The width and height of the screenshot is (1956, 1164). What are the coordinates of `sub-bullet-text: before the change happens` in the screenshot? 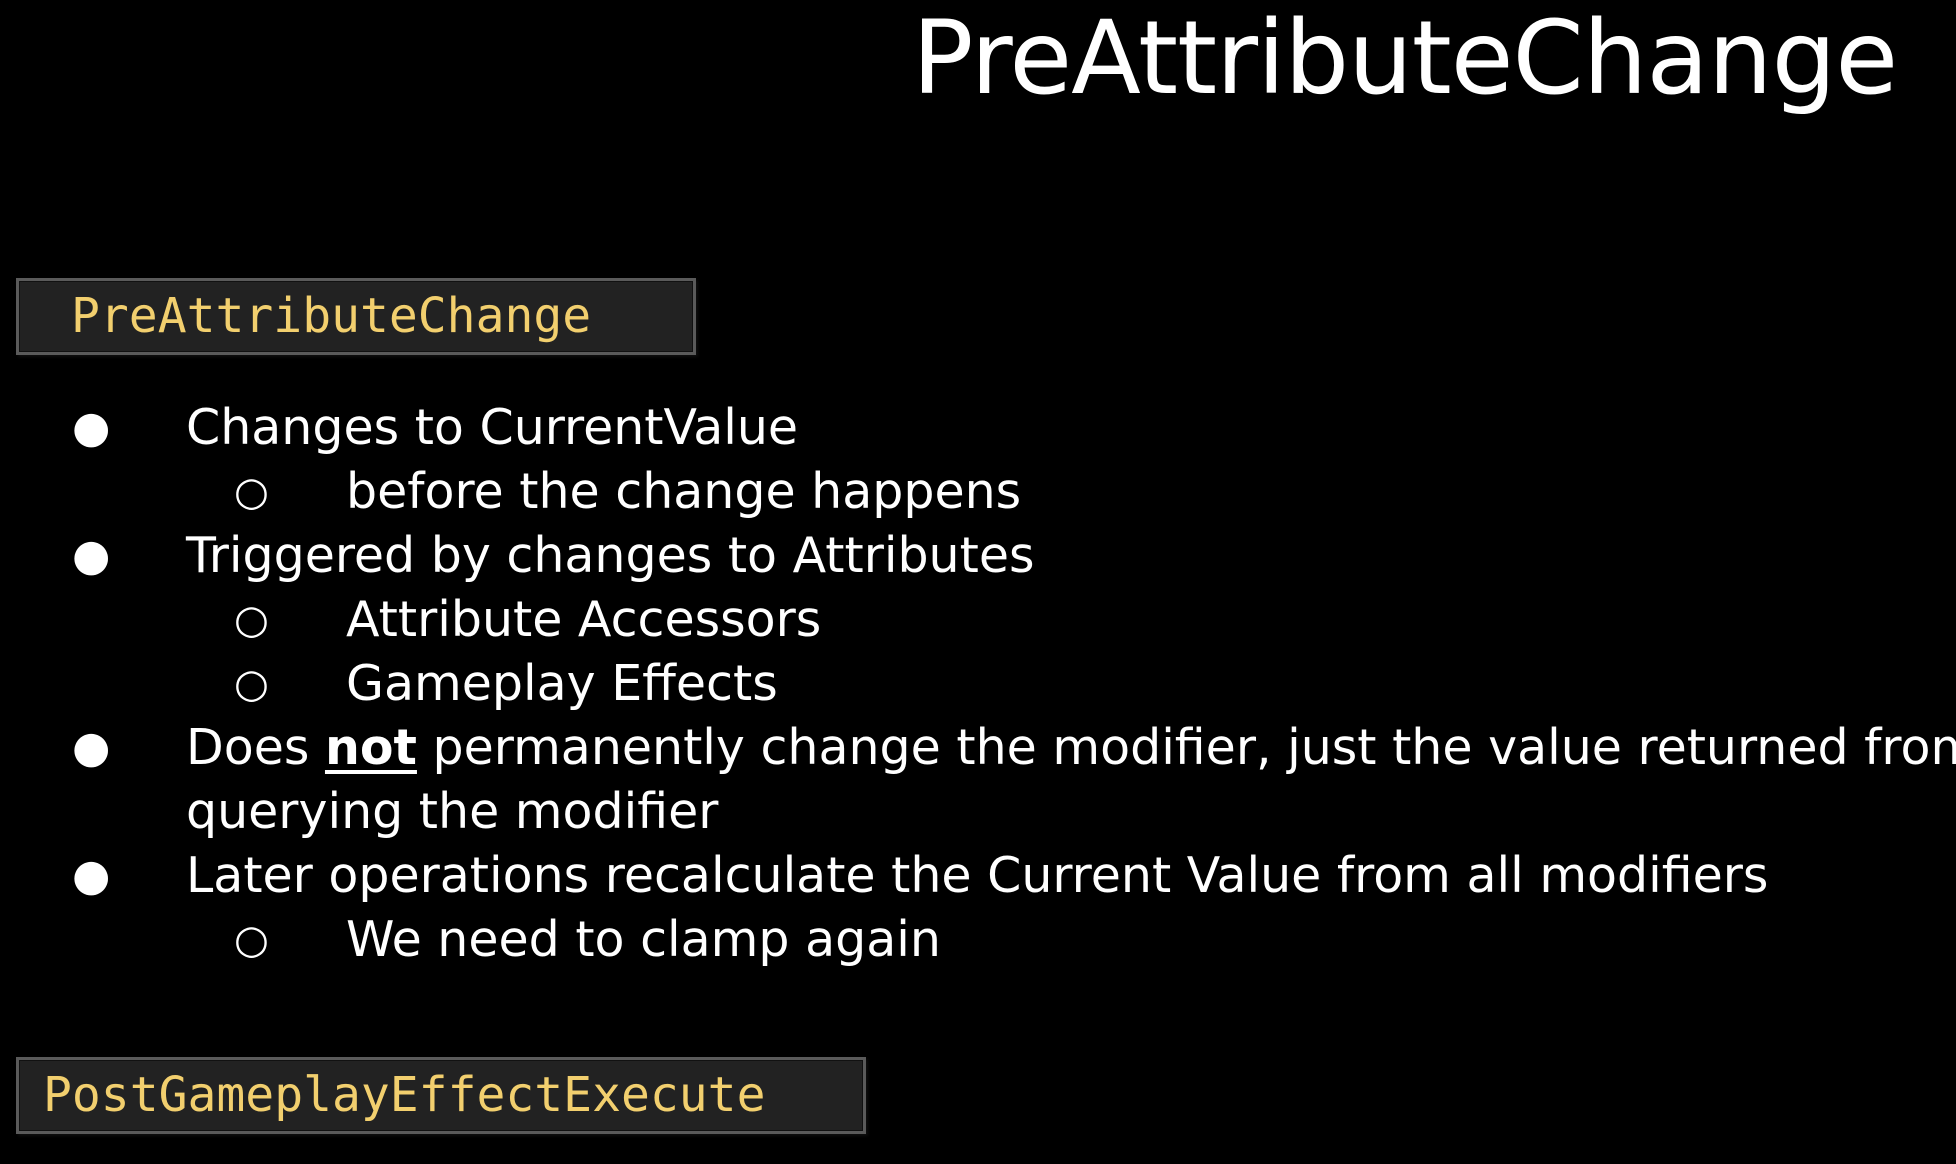 It's located at (684, 491).